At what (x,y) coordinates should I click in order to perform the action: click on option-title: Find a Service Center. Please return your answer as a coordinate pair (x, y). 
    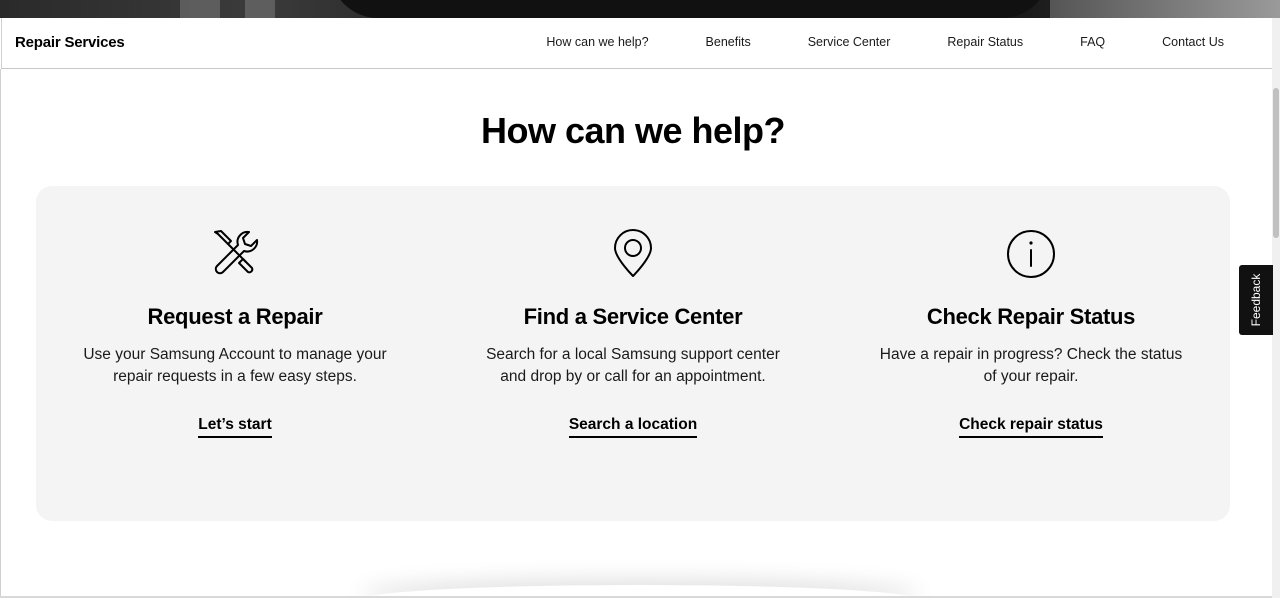
    Looking at the image, I should click on (633, 316).